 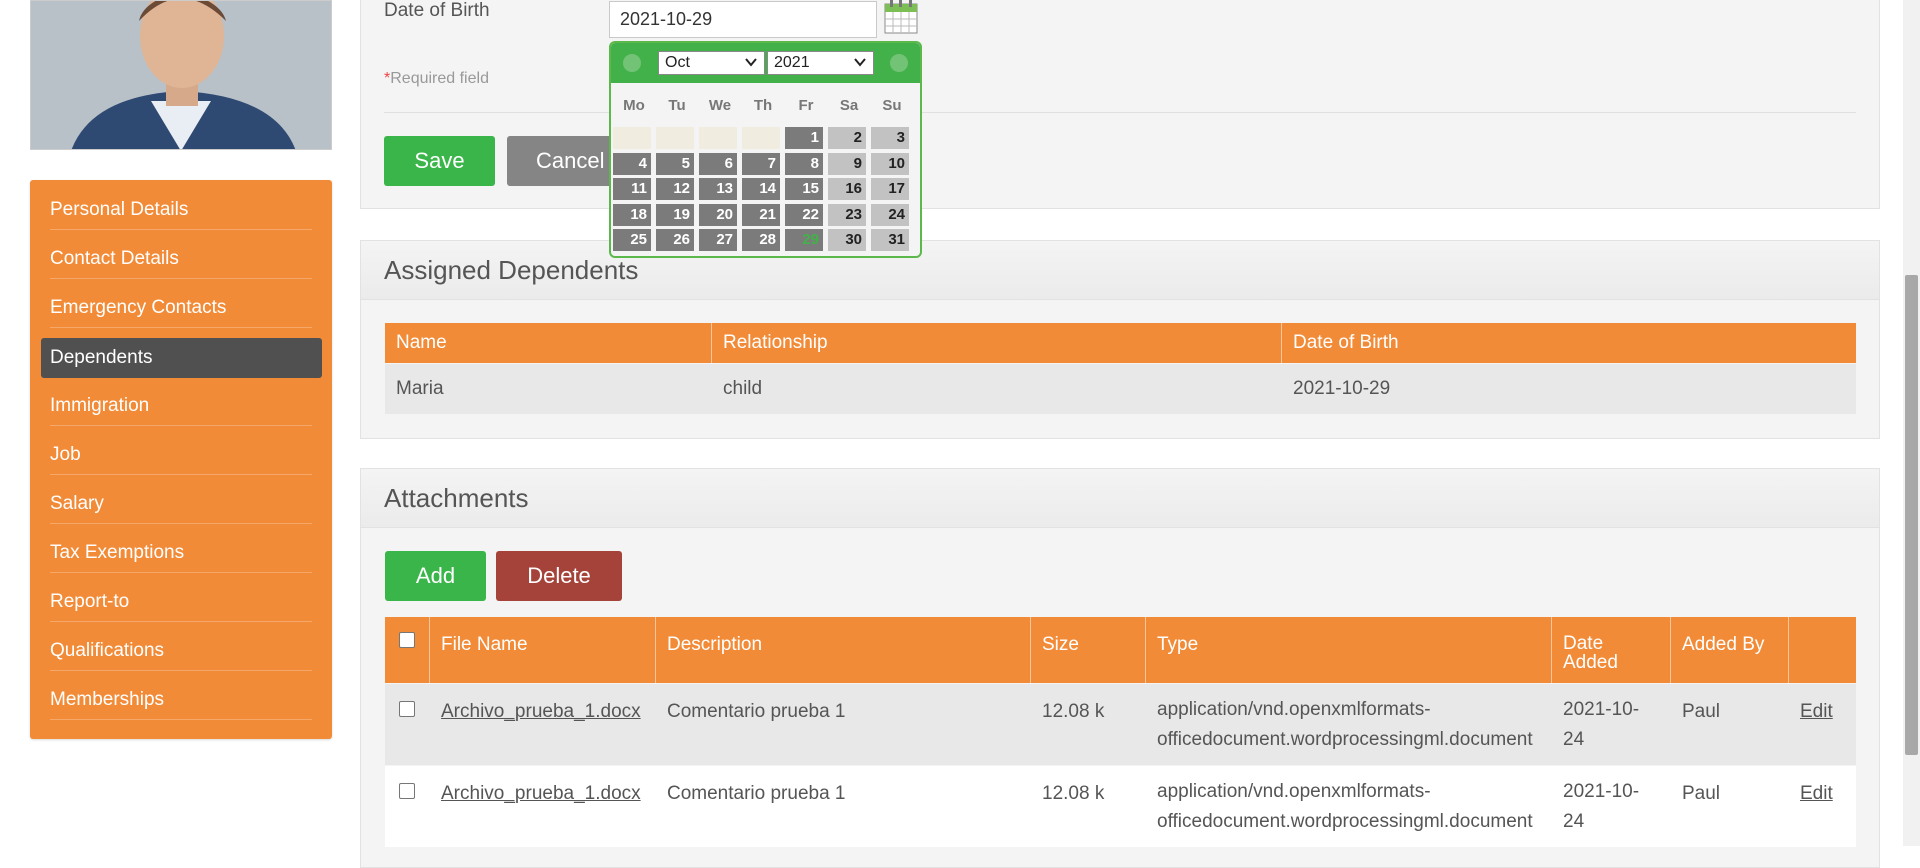 What do you see at coordinates (407, 650) in the screenshot?
I see `select-all-cell` at bounding box center [407, 650].